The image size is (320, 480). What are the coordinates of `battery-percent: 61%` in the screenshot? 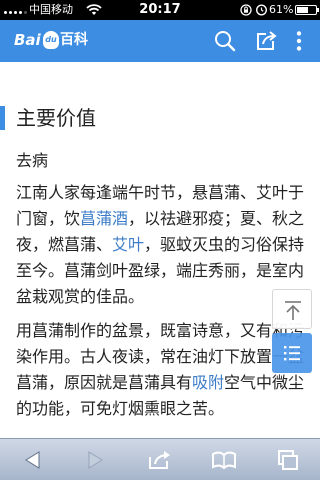 It's located at (281, 9).